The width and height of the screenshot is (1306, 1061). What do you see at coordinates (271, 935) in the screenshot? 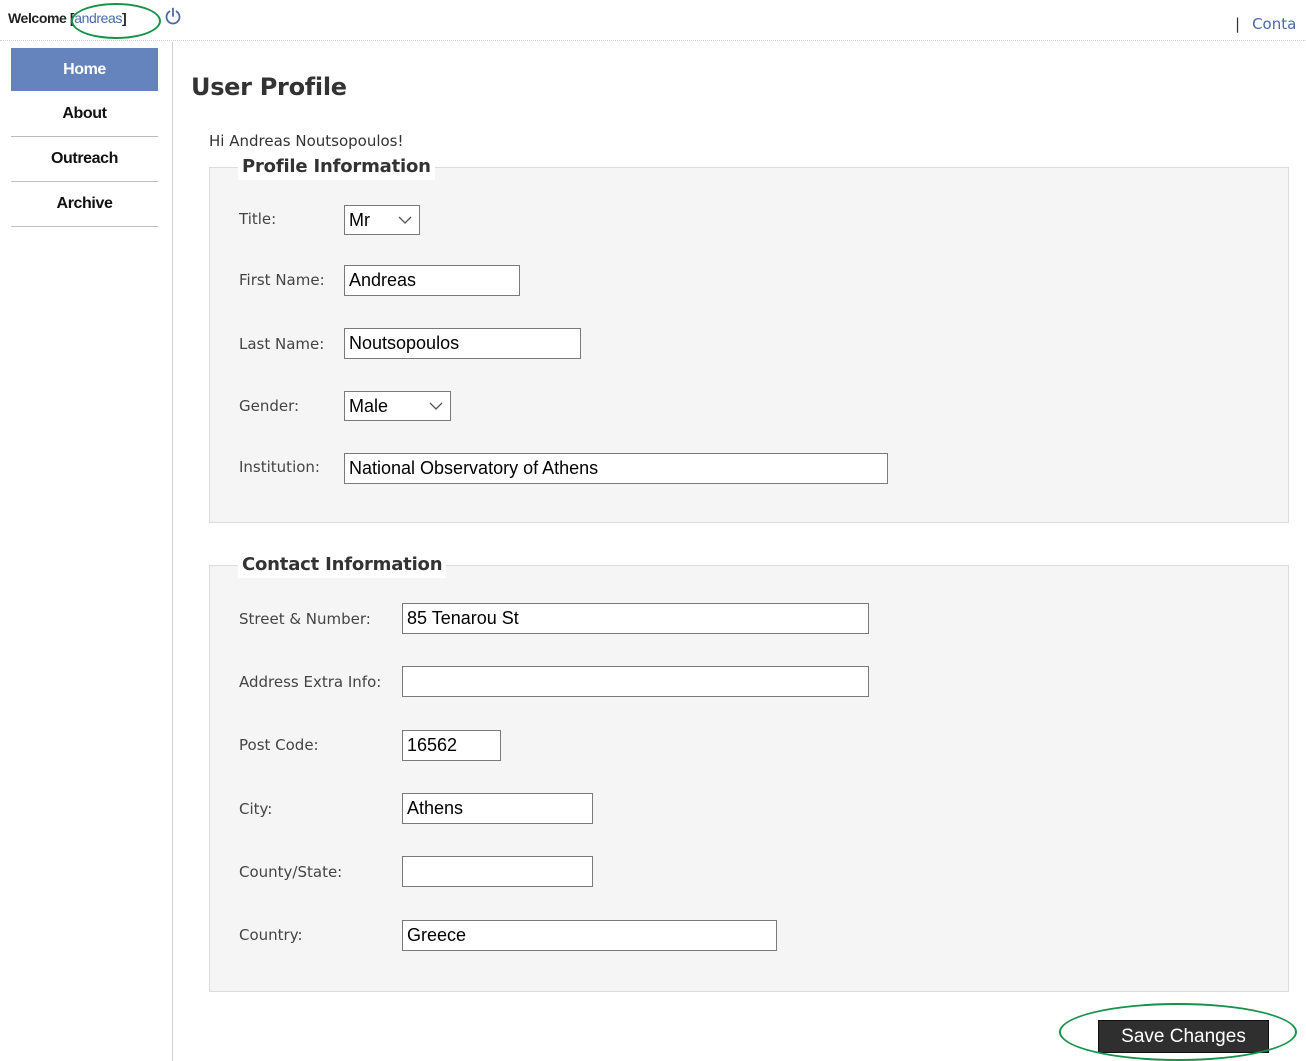
I see `country-label: Country:` at bounding box center [271, 935].